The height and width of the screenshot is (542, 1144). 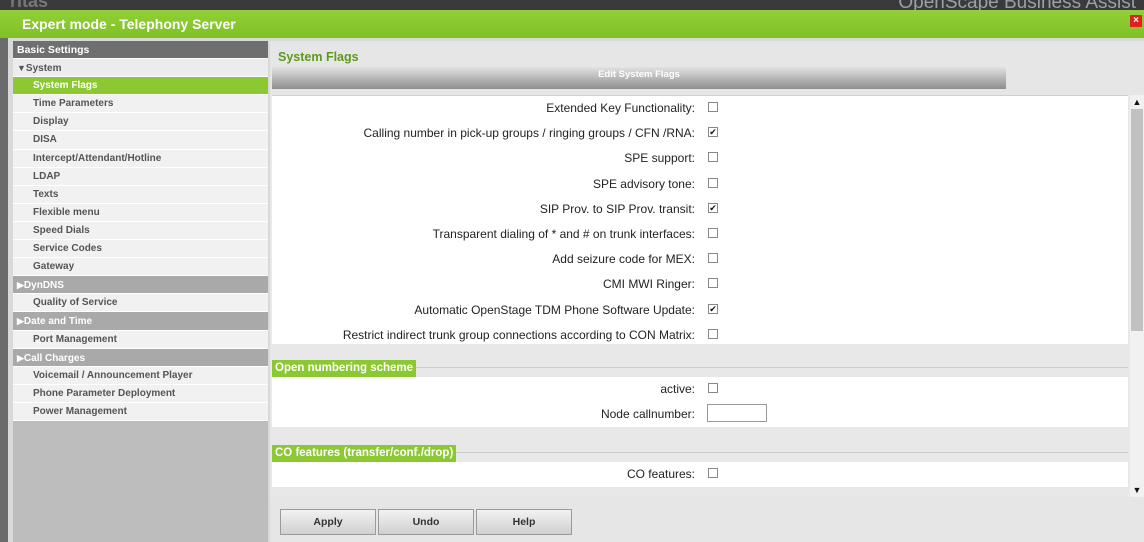 What do you see at coordinates (129, 24) in the screenshot?
I see `dialog-title: Expert mode - Telephony Server` at bounding box center [129, 24].